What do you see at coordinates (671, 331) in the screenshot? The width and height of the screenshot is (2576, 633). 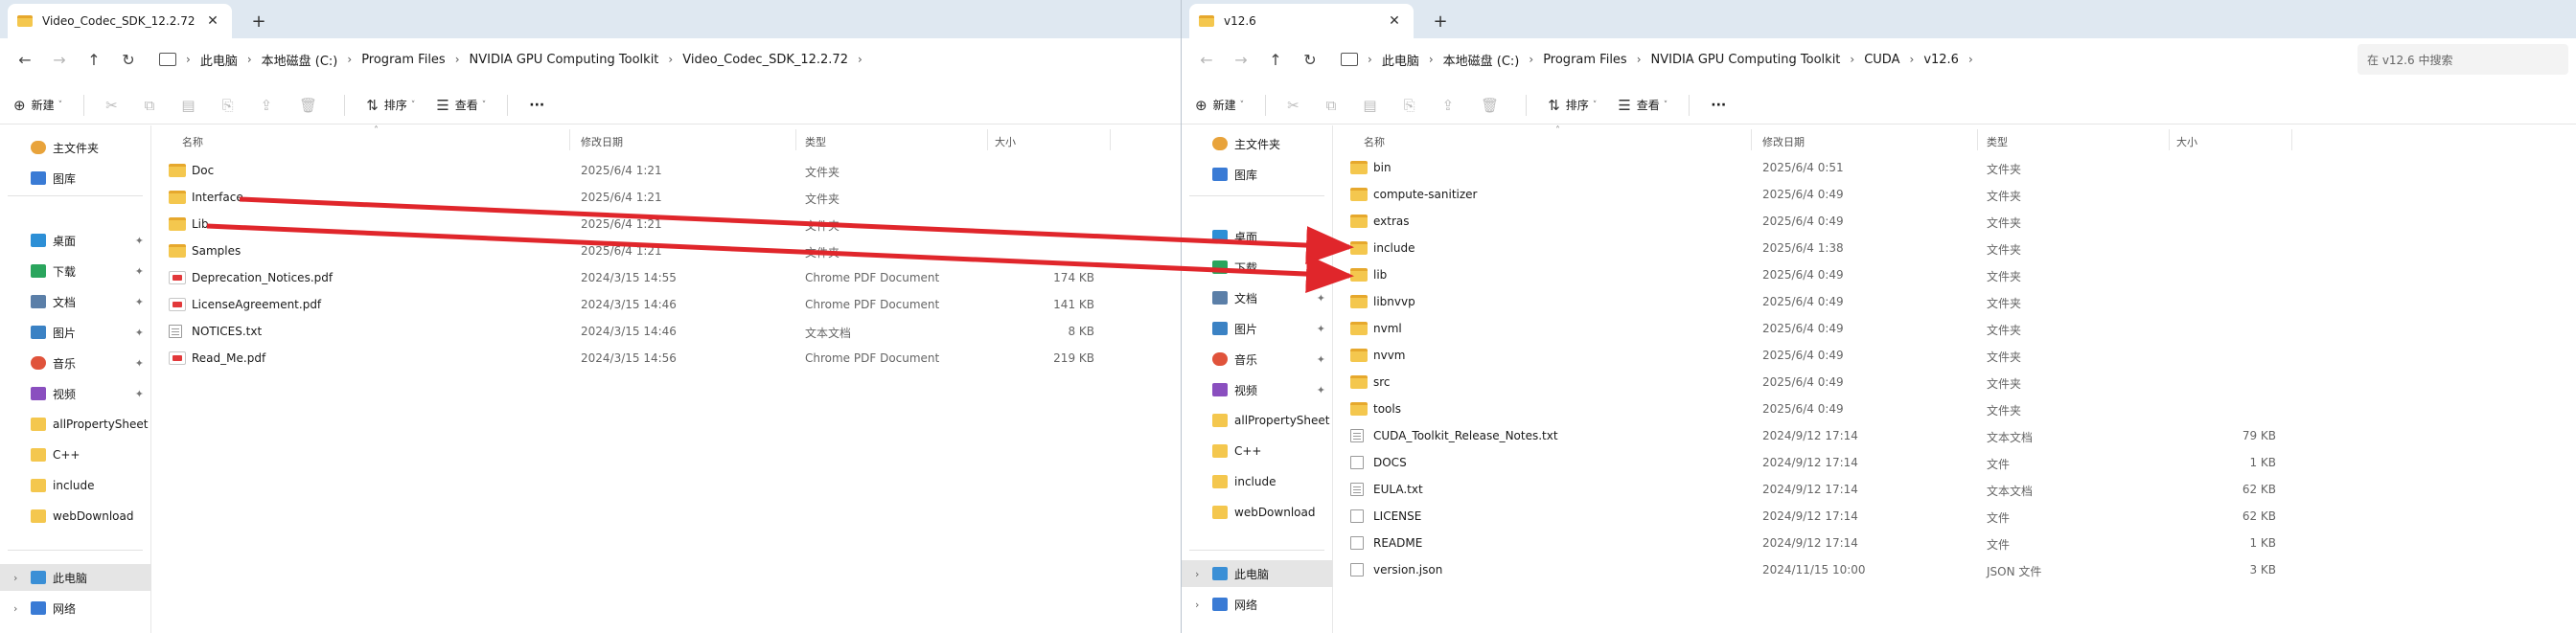 I see `file-row: NOTICES.txt 2024/3/15 14:46 文本文档 8 KB` at bounding box center [671, 331].